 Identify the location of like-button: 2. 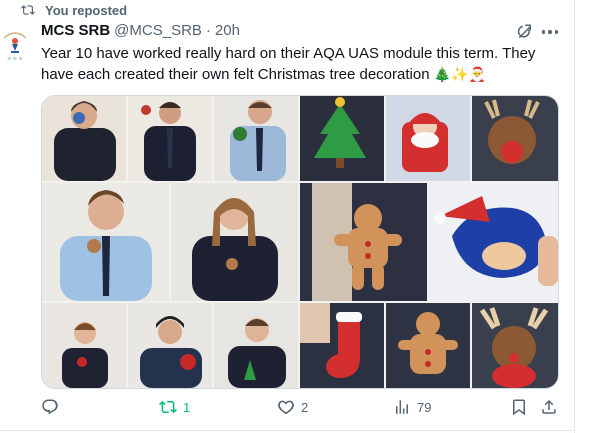
(292, 407).